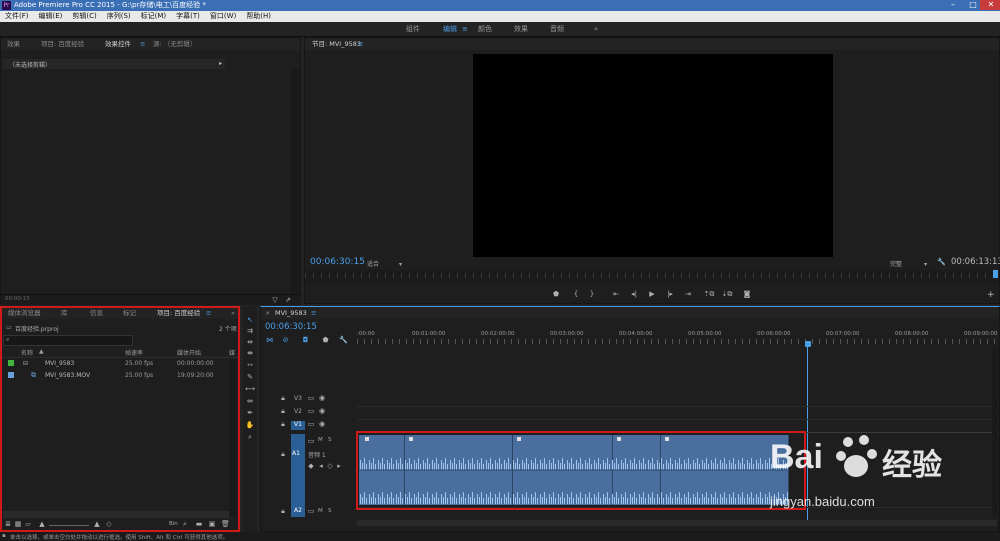  What do you see at coordinates (596, 29) in the screenshot?
I see `workspace-more-icon: »` at bounding box center [596, 29].